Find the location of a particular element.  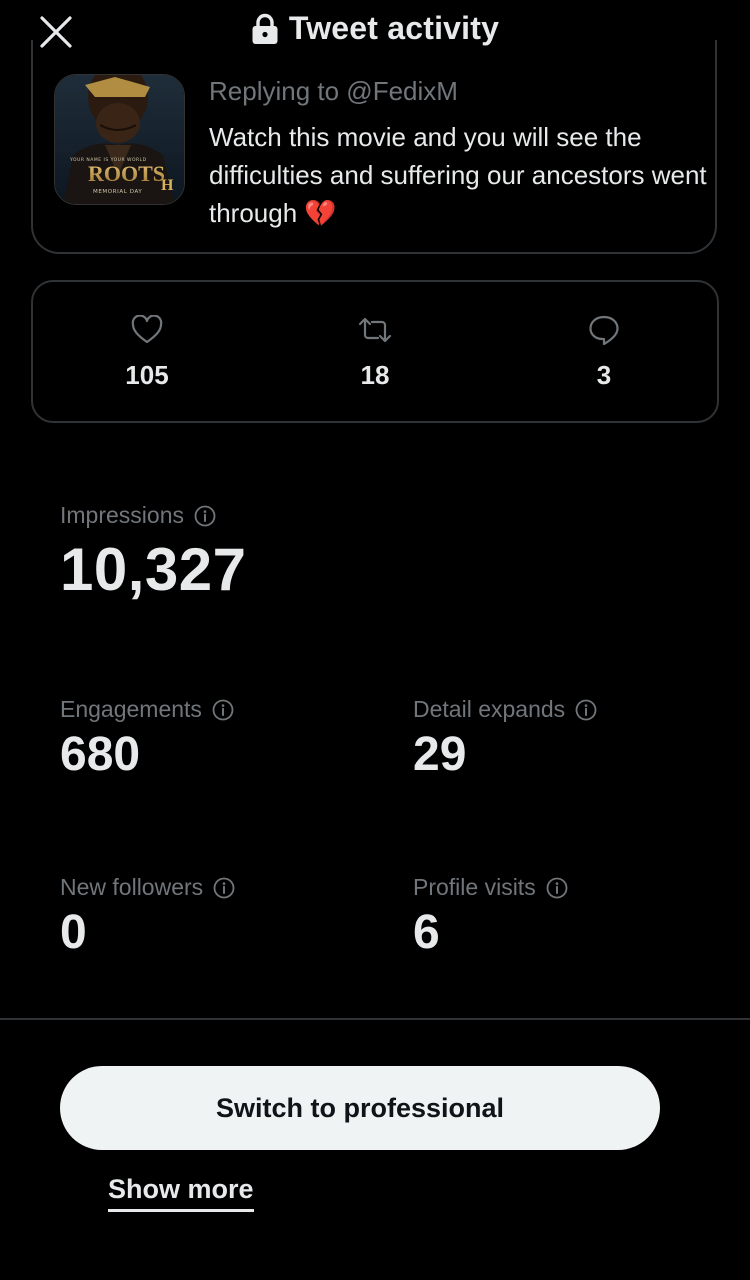

profile-visits-label: Profile visits is located at coordinates (474, 887).